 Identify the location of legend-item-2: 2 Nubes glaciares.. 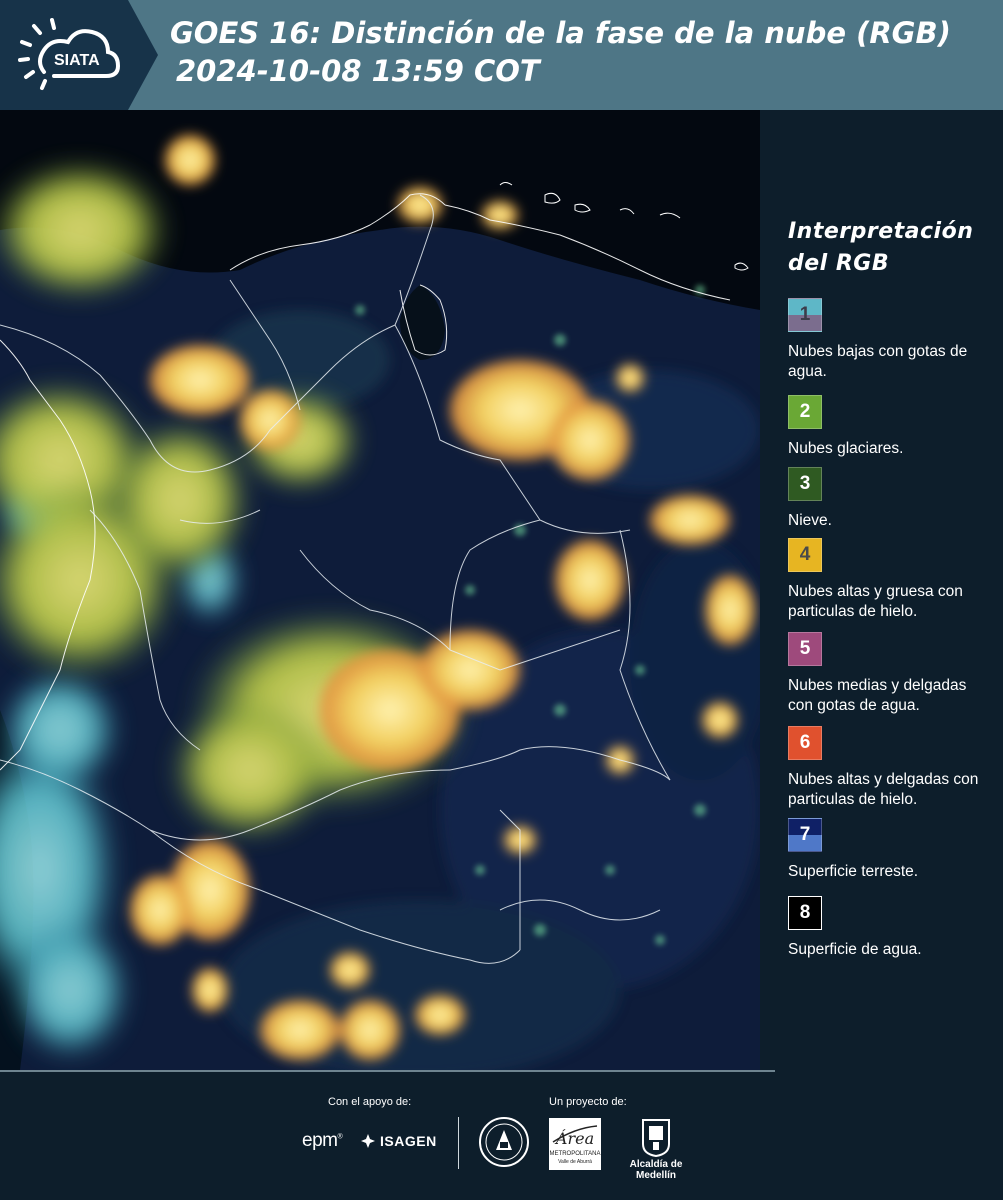
(888, 427).